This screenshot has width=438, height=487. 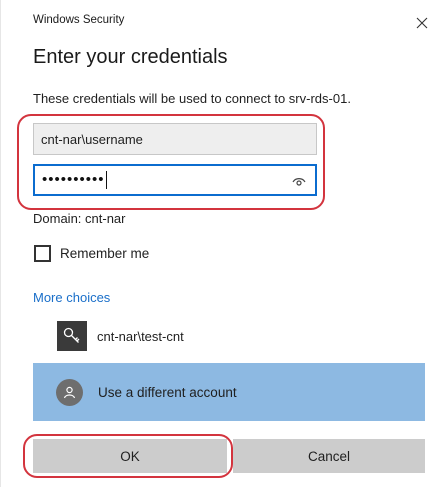 I want to click on remember-me-label: Remember me, so click(x=105, y=253).